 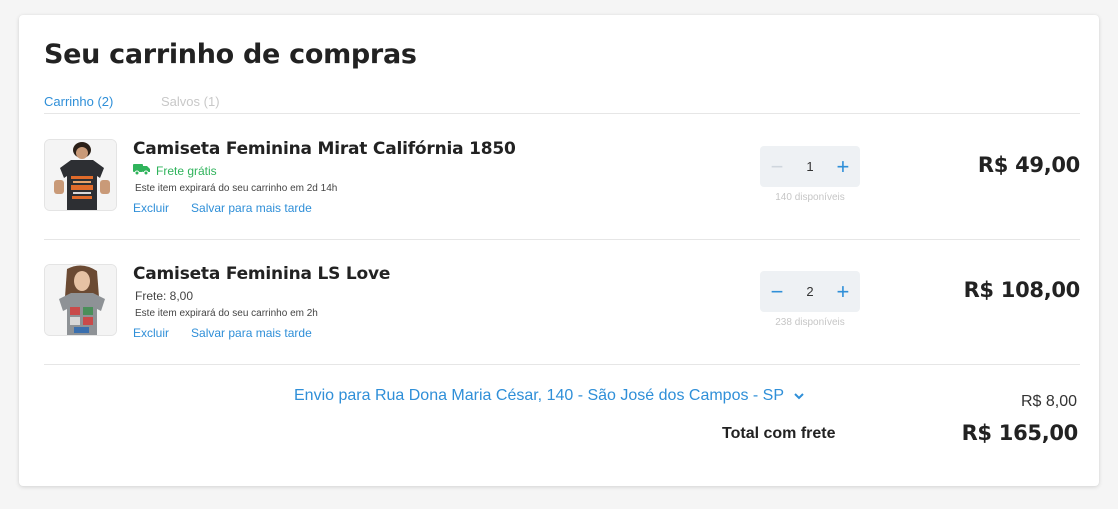 What do you see at coordinates (1048, 401) in the screenshot?
I see `shipping-cost: R$ 8,00` at bounding box center [1048, 401].